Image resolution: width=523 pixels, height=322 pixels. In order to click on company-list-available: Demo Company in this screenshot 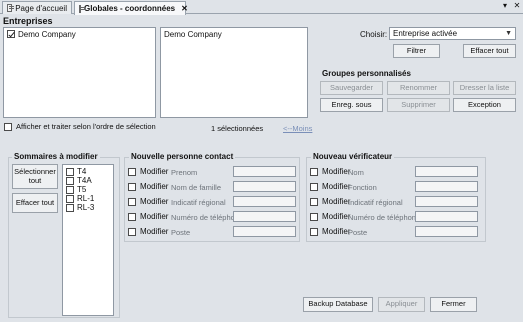, I will do `click(79, 72)`.